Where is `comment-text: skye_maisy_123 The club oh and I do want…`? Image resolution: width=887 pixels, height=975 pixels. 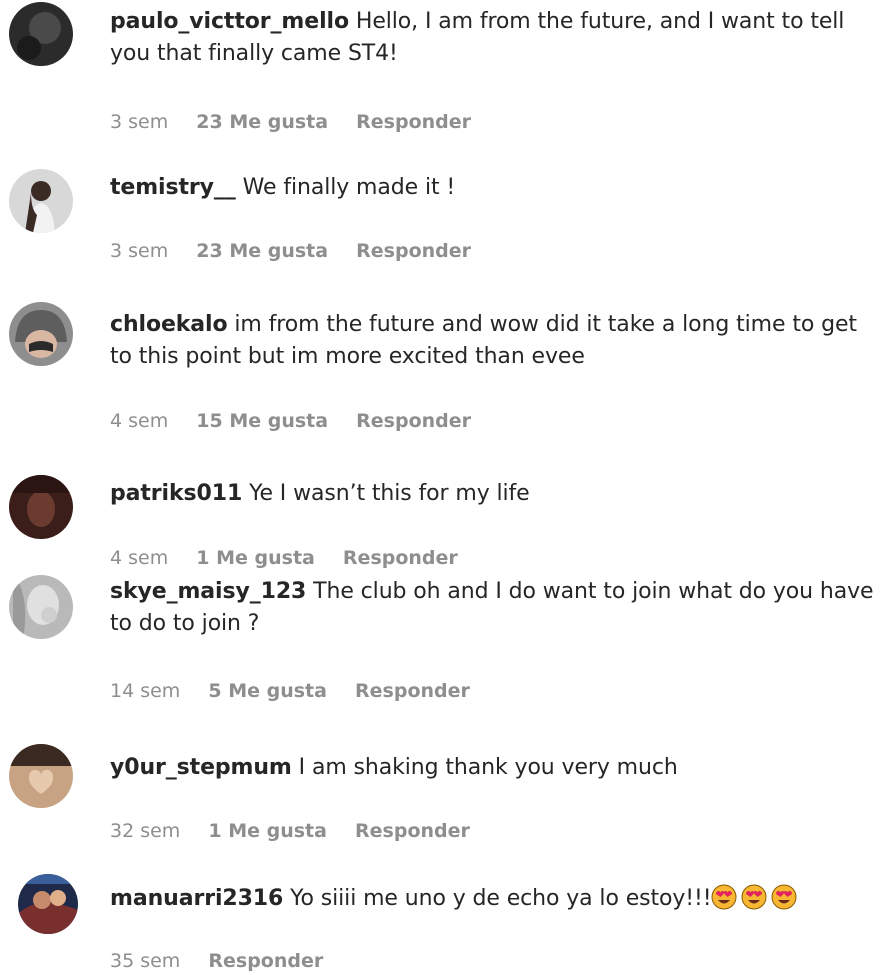
comment-text: skye_maisy_123 The club oh and I do want… is located at coordinates (495, 608).